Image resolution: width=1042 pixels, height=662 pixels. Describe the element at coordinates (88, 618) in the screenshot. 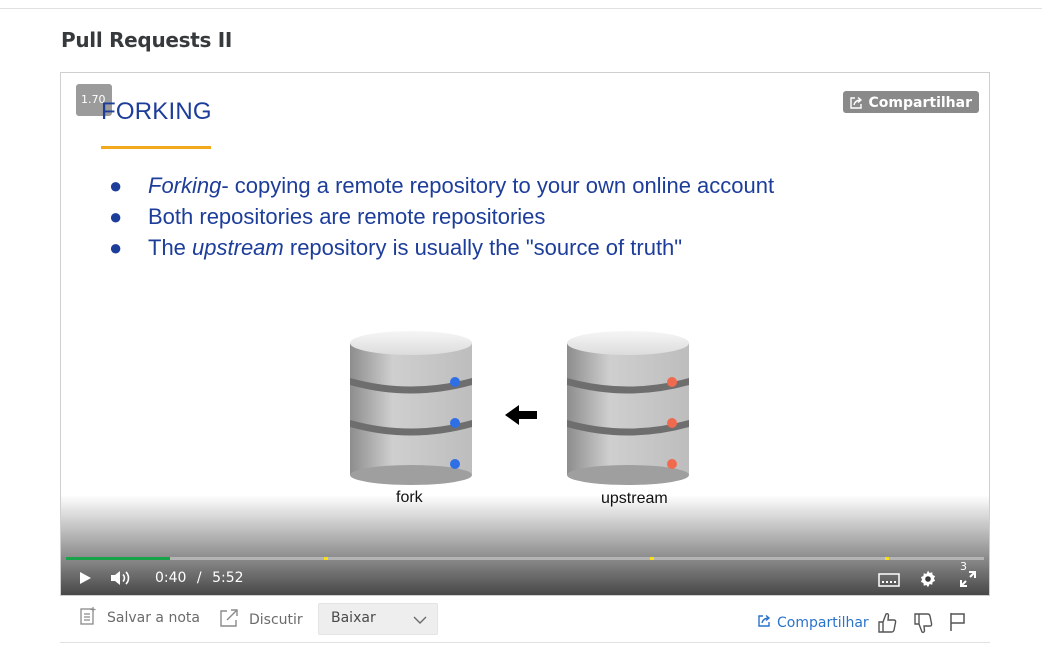

I see `note-icon` at that location.